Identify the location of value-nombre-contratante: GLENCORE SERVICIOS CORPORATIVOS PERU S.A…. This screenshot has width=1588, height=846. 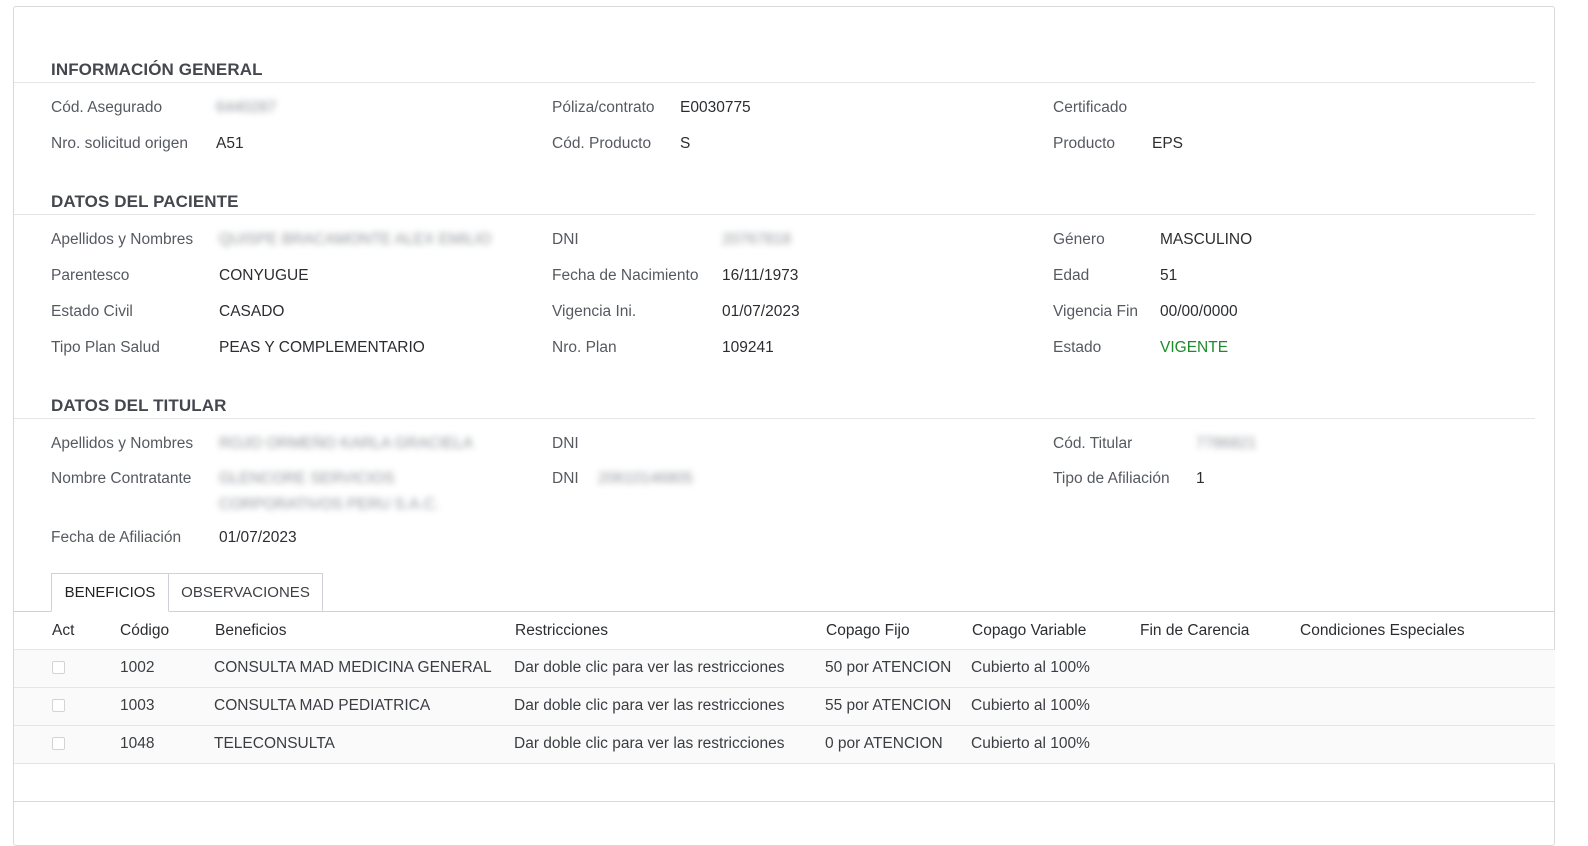
(329, 491).